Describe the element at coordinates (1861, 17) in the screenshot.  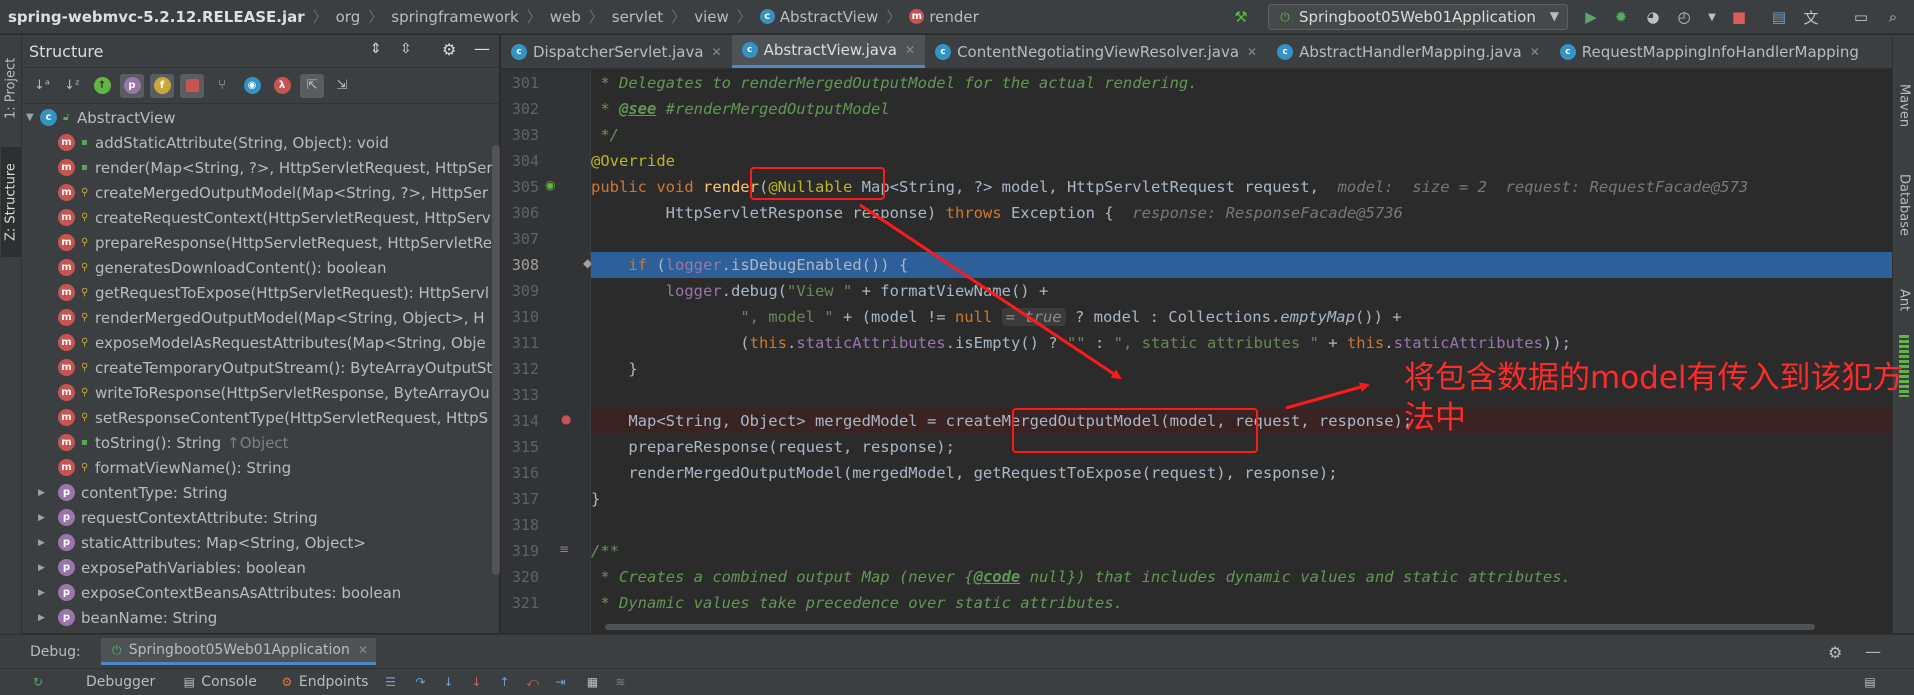
I see `presentation-icon: ▭` at that location.